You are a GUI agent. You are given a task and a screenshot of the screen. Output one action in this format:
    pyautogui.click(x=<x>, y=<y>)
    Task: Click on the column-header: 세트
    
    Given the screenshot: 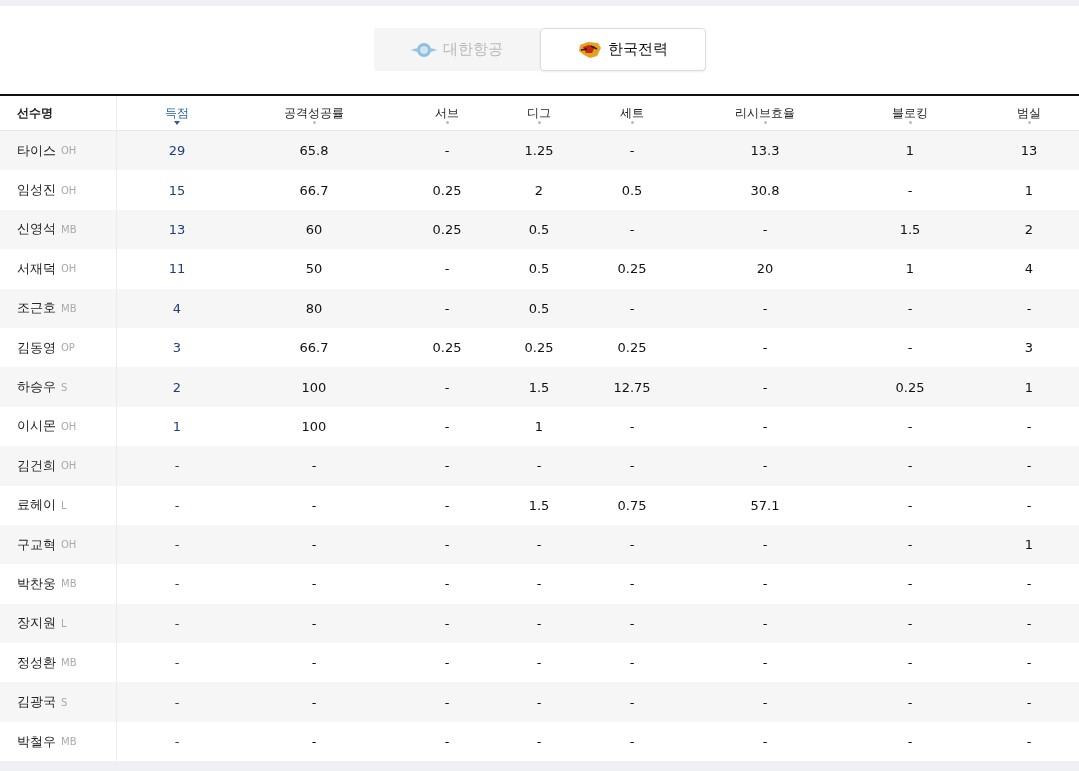 What is the action you would take?
    pyautogui.click(x=632, y=113)
    